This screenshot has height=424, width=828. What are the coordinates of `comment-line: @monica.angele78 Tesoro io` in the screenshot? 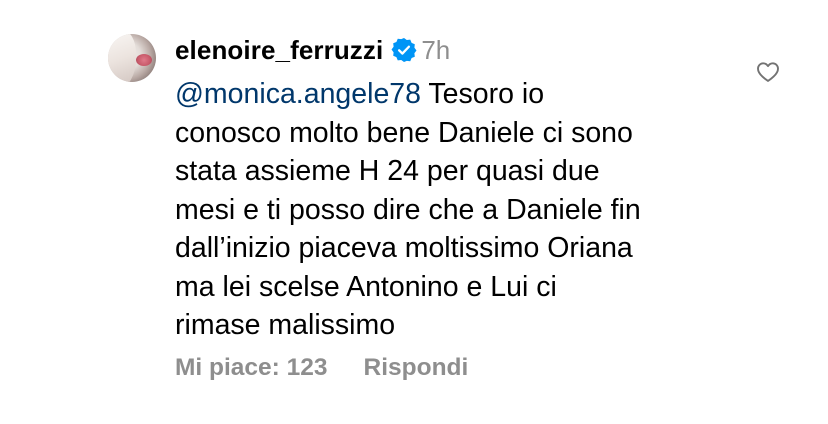 It's located at (455, 94).